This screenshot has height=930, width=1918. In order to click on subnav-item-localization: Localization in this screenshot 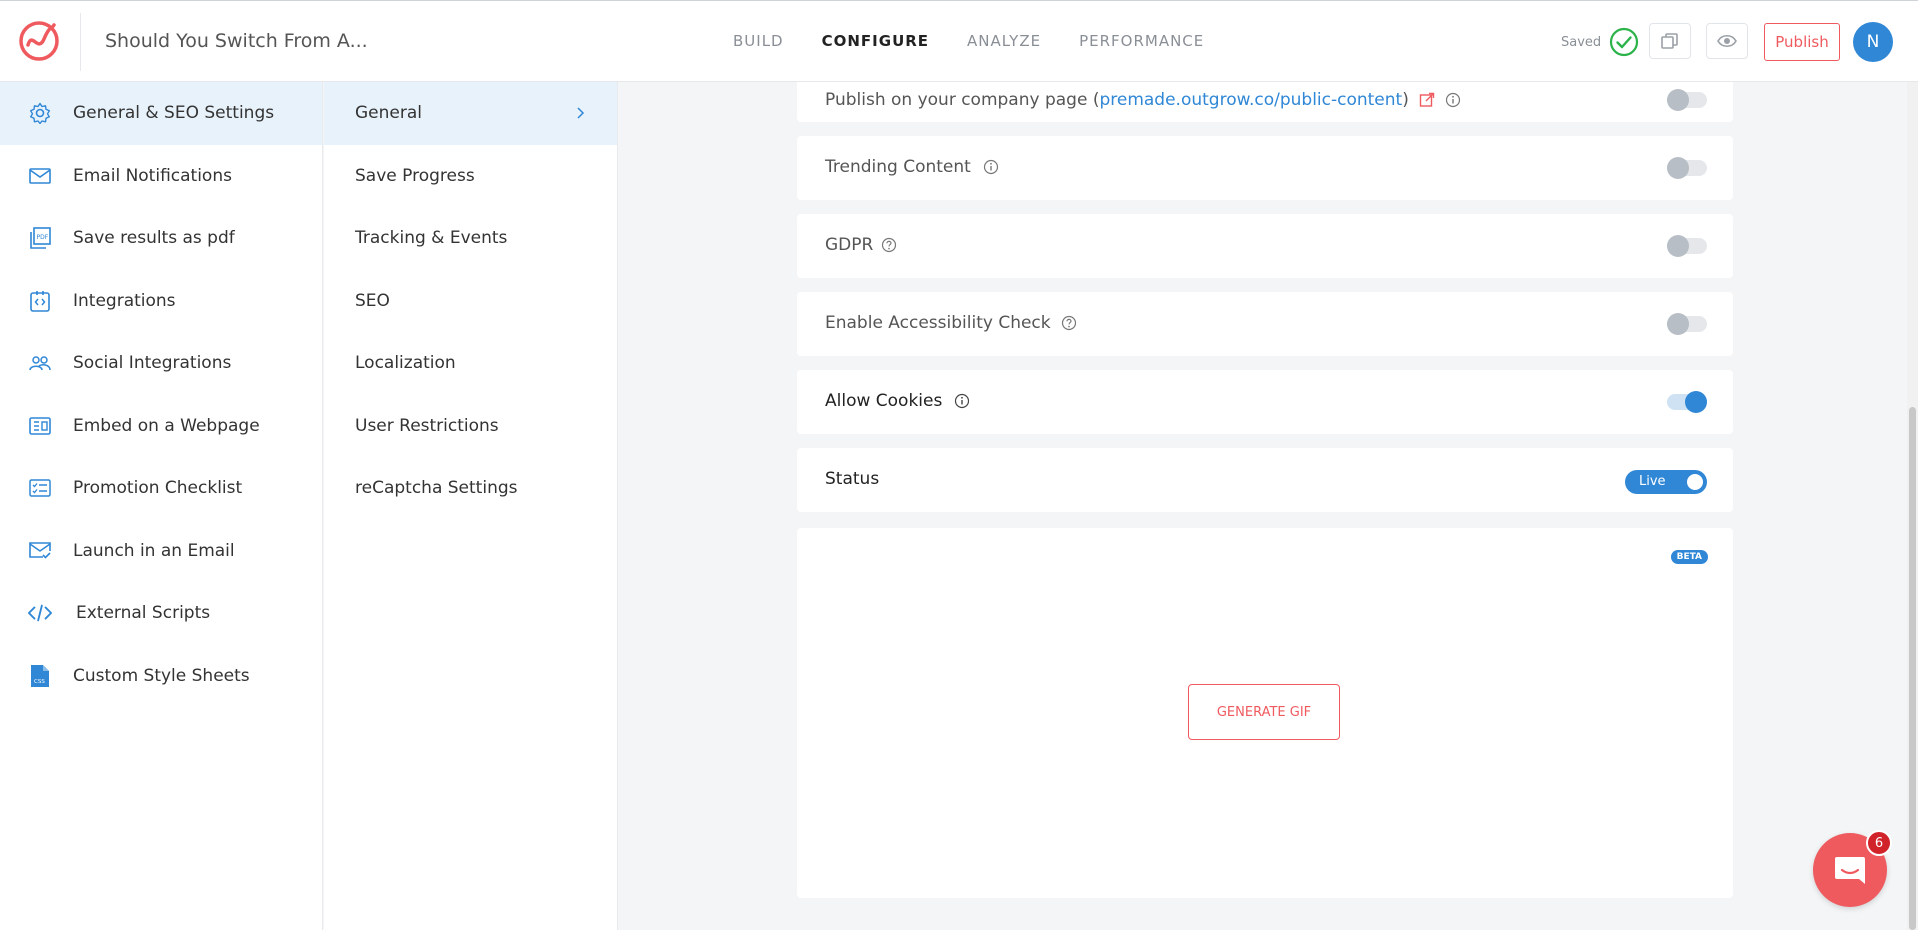, I will do `click(470, 363)`.